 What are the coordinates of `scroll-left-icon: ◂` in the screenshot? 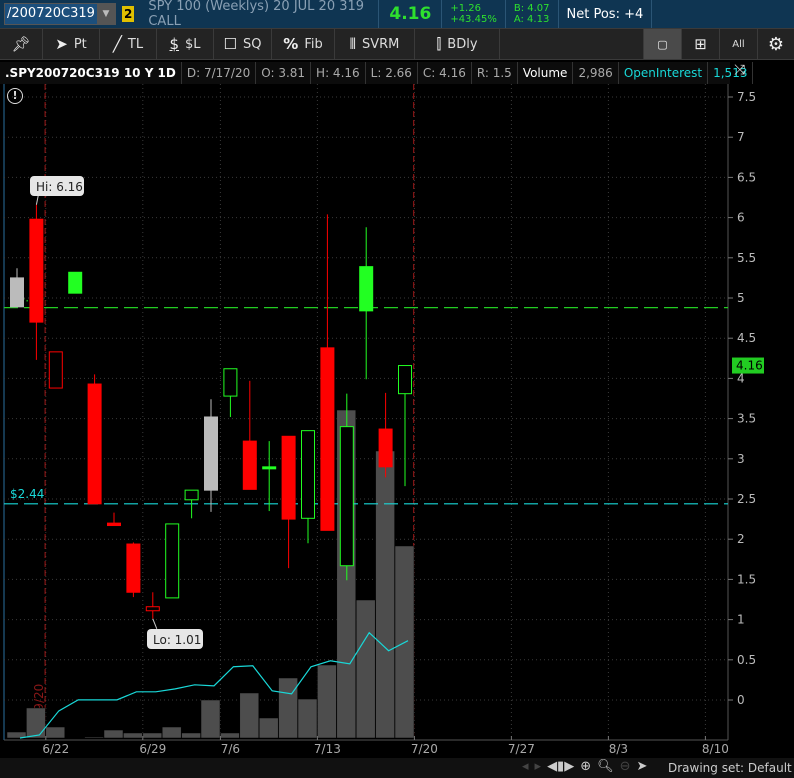 It's located at (525, 766).